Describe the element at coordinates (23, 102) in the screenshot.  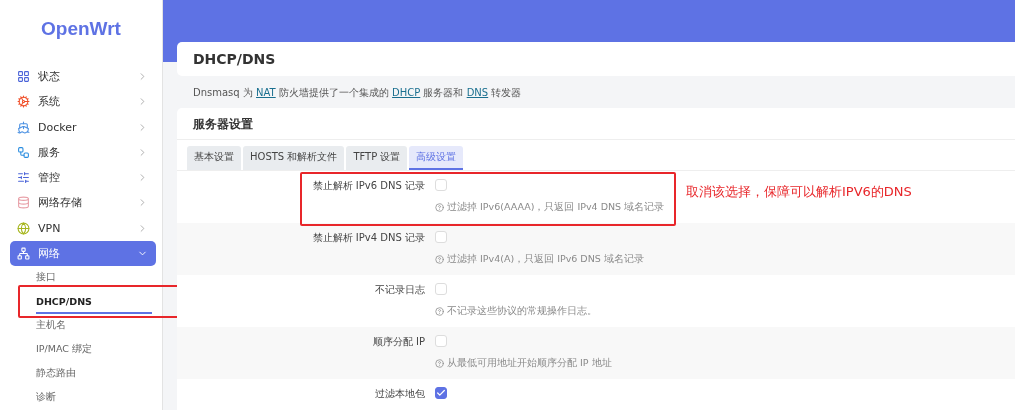
I see `gear-icon` at that location.